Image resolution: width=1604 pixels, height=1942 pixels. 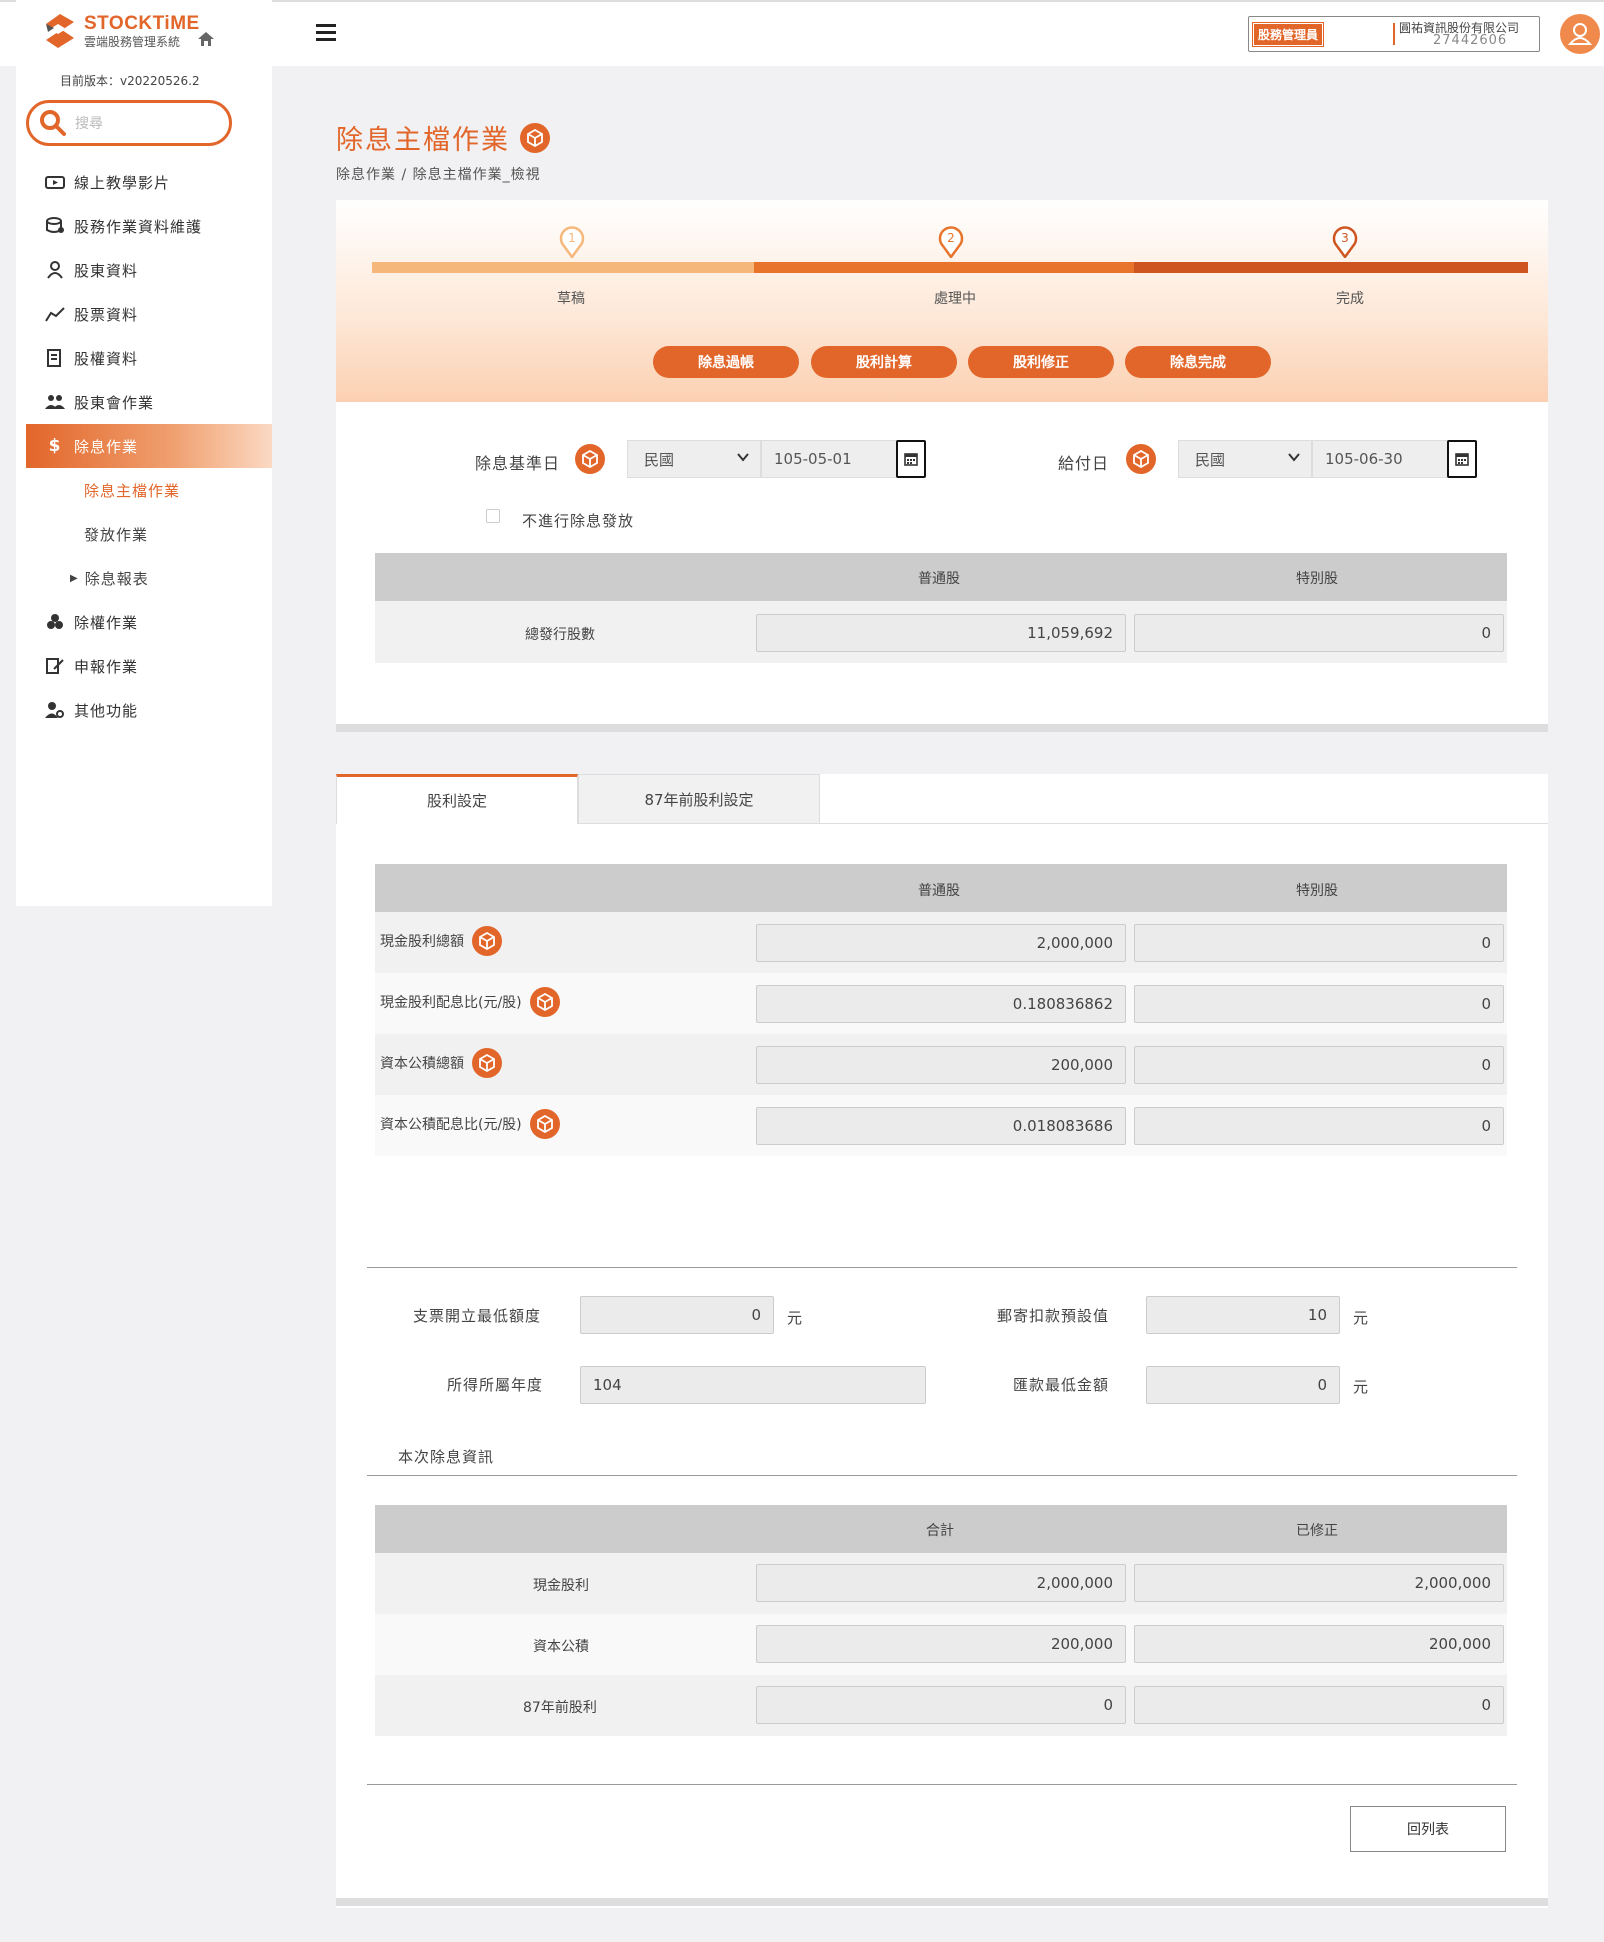 I want to click on caret-right-icon: ▶, so click(x=74, y=578).